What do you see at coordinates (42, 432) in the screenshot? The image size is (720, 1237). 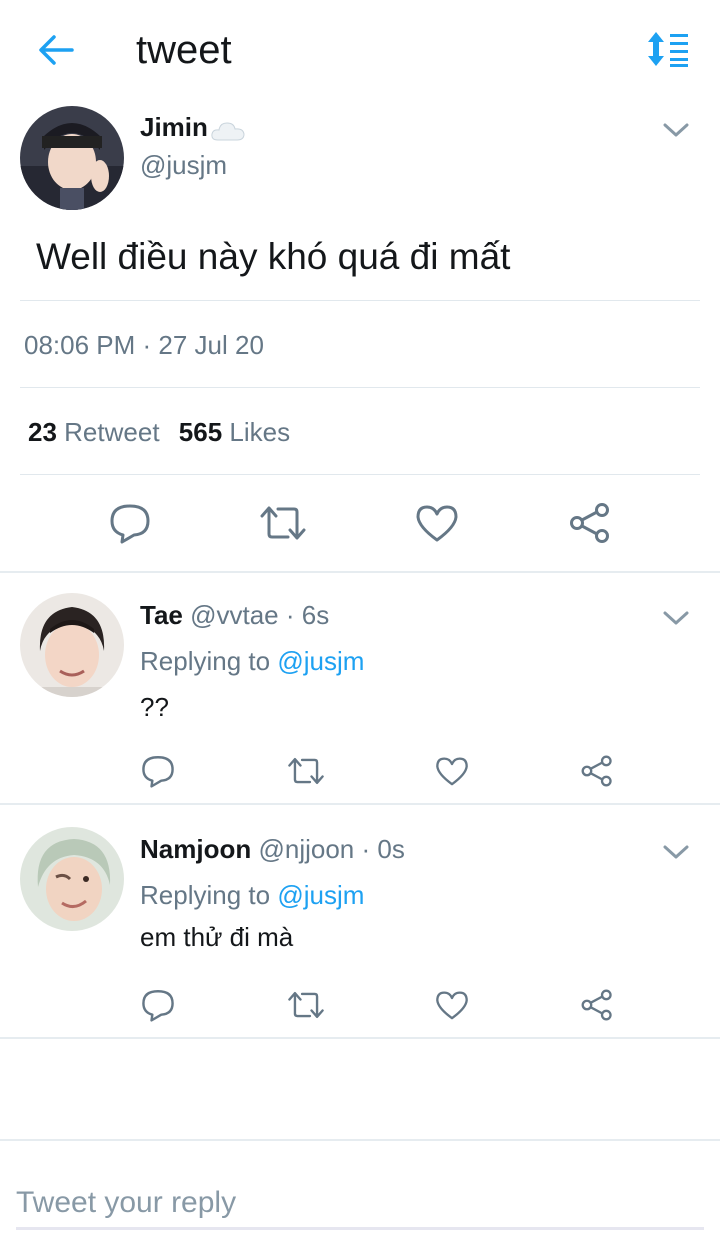 I see `retweet-count: 23` at bounding box center [42, 432].